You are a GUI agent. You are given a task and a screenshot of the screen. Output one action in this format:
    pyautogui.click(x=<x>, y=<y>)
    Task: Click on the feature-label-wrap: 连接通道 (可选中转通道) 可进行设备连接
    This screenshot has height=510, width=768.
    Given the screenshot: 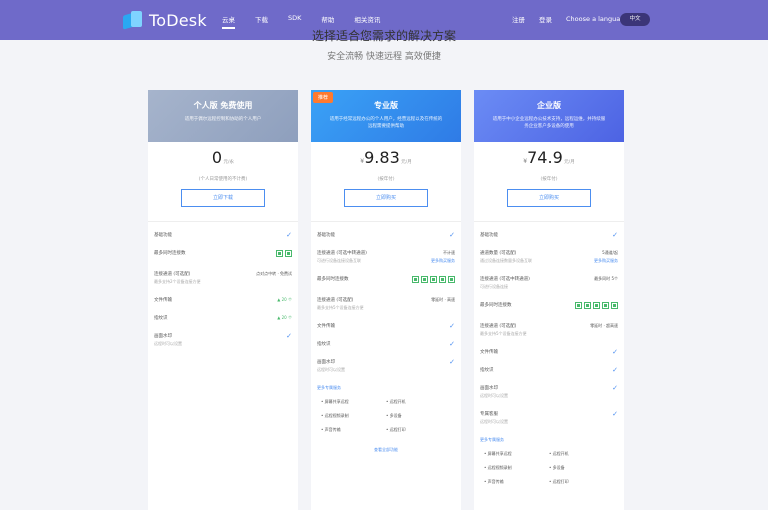 What is the action you would take?
    pyautogui.click(x=505, y=283)
    